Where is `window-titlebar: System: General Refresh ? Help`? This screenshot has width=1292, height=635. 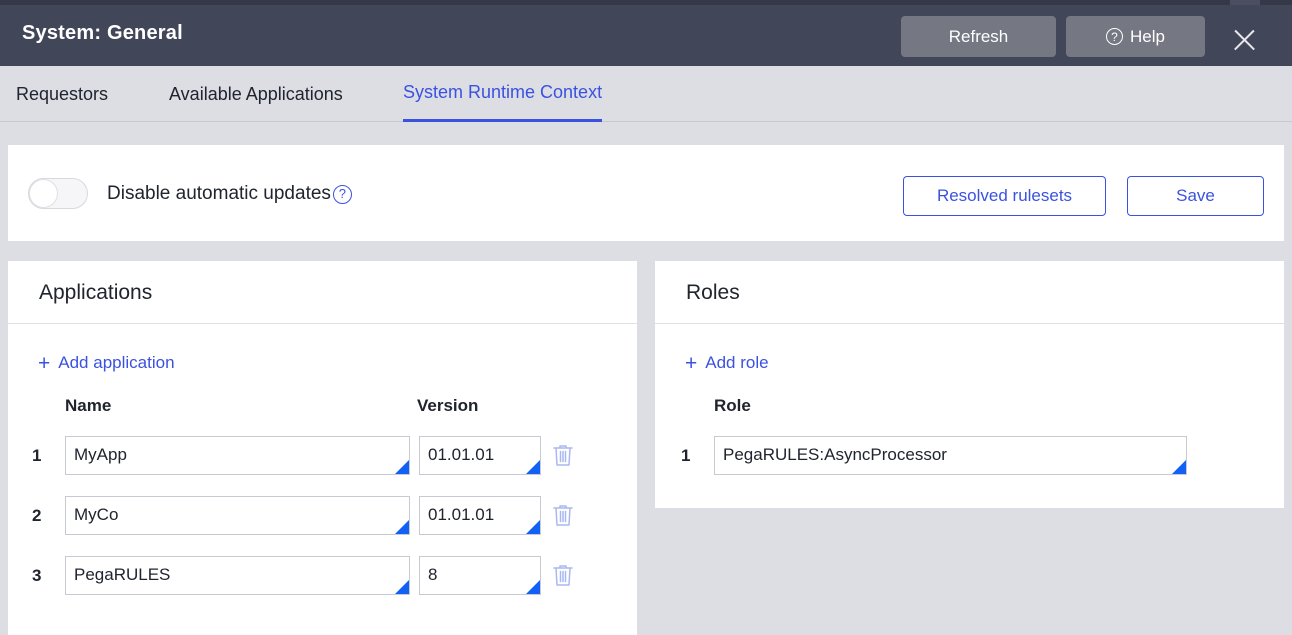
window-titlebar: System: General Refresh ? Help is located at coordinates (646, 35).